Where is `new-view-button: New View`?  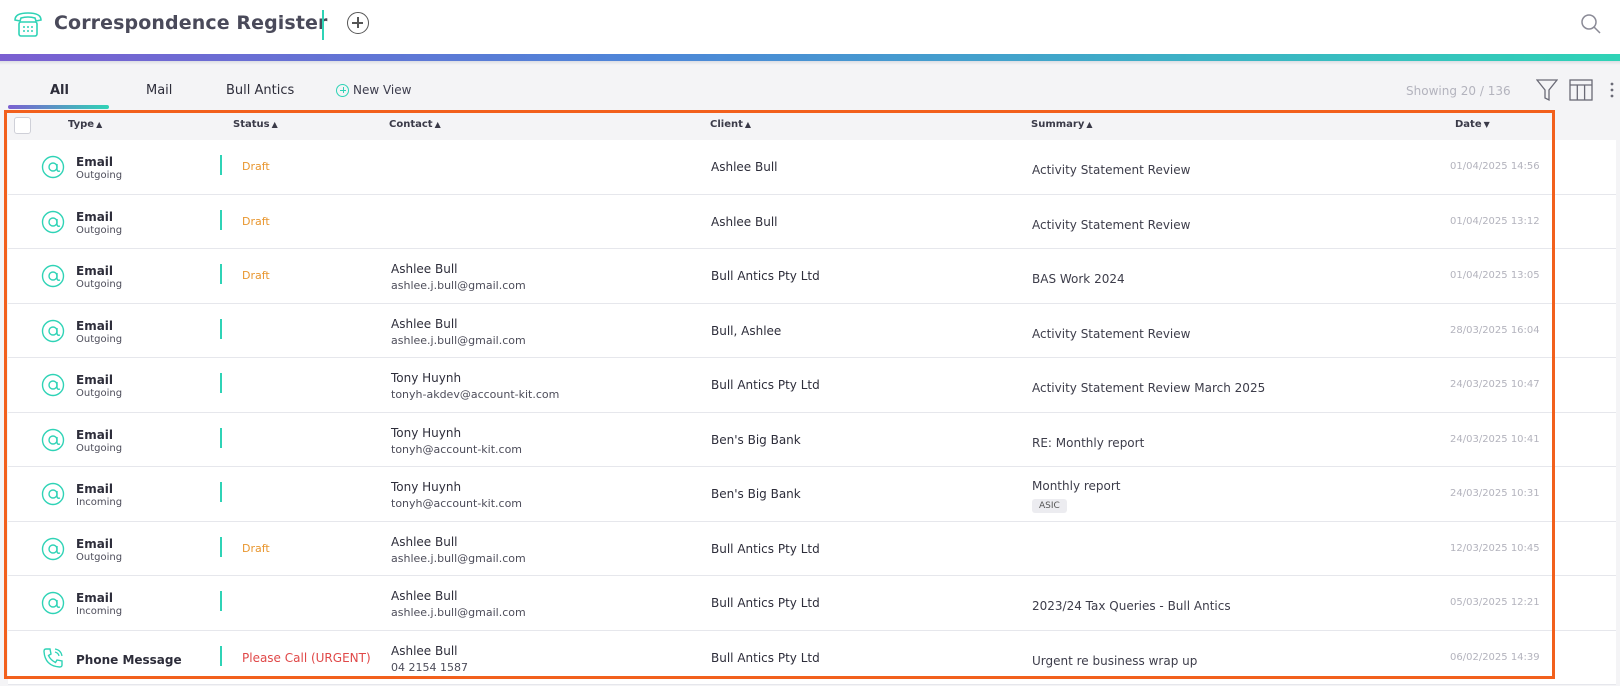
new-view-button: New View is located at coordinates (373, 90).